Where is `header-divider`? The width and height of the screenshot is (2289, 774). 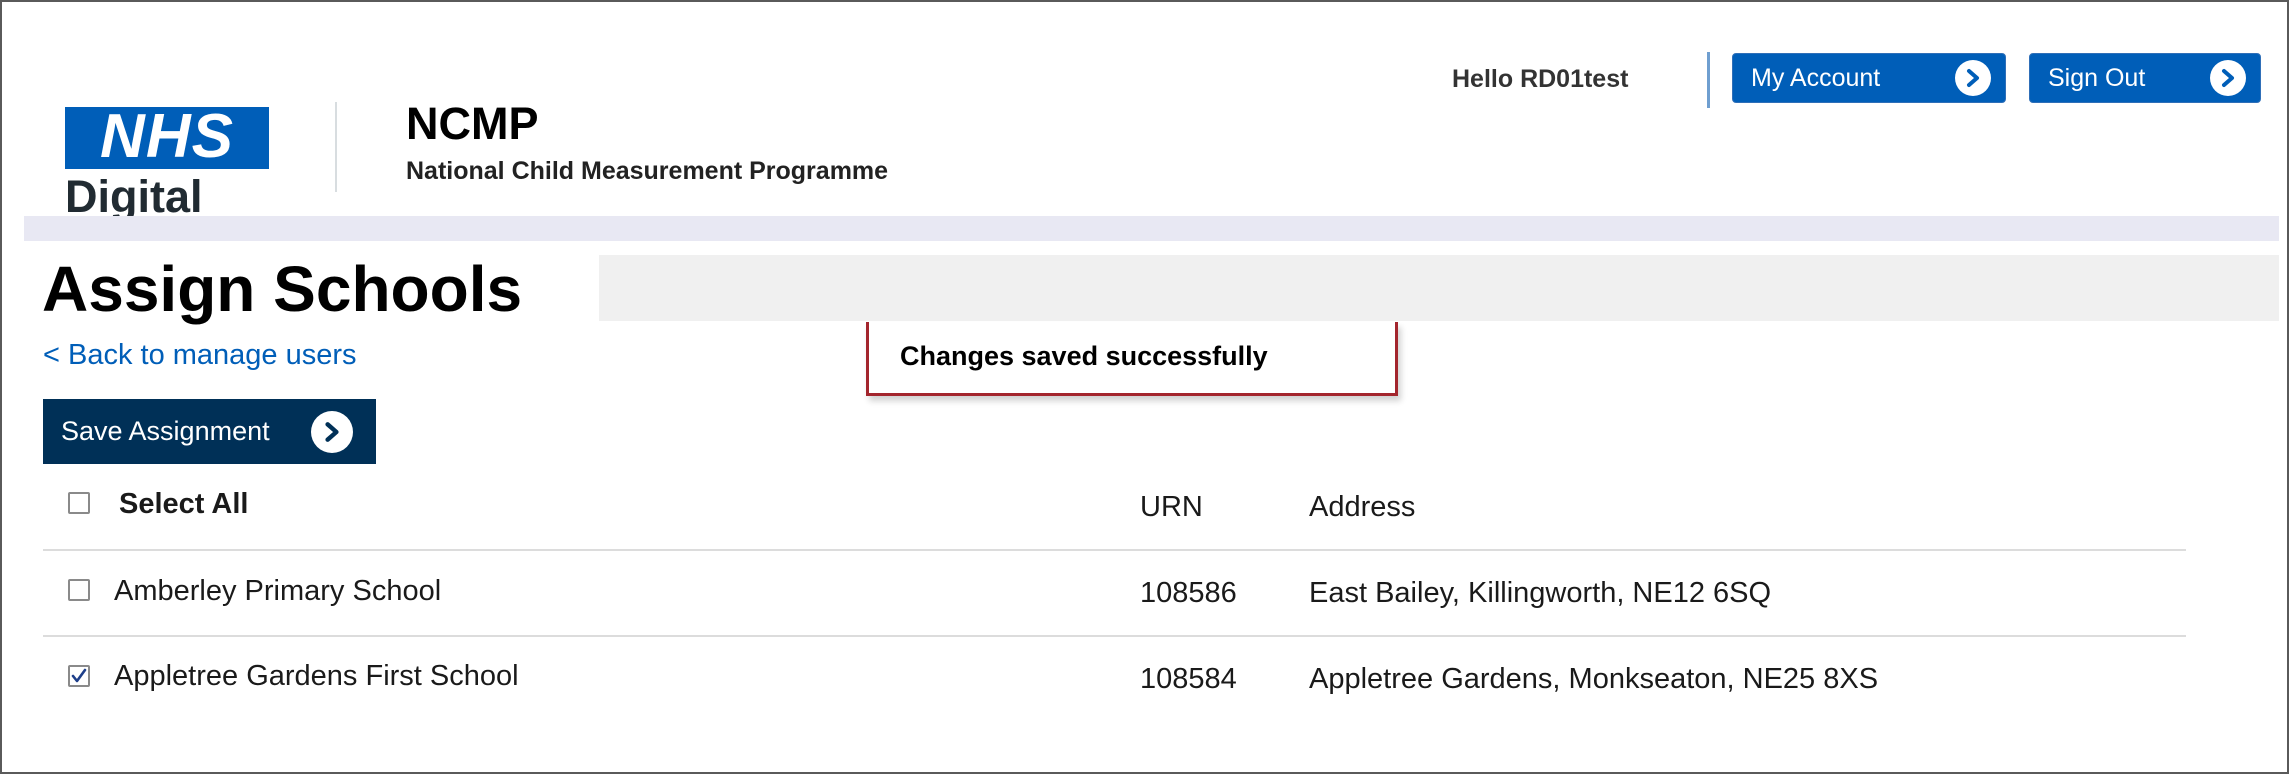
header-divider is located at coordinates (336, 147).